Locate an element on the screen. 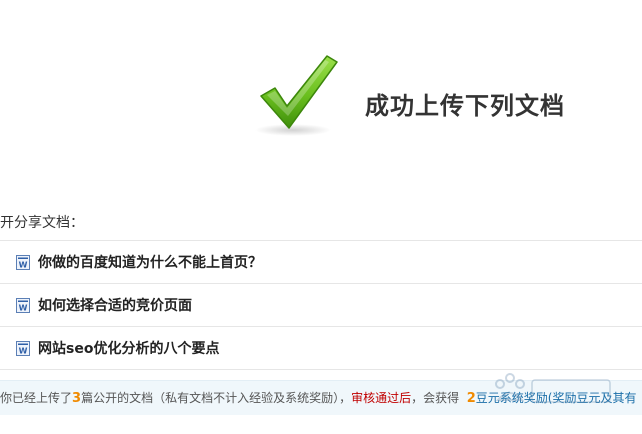 This screenshot has height=434, width=642. upload-count: 3 is located at coordinates (77, 398).